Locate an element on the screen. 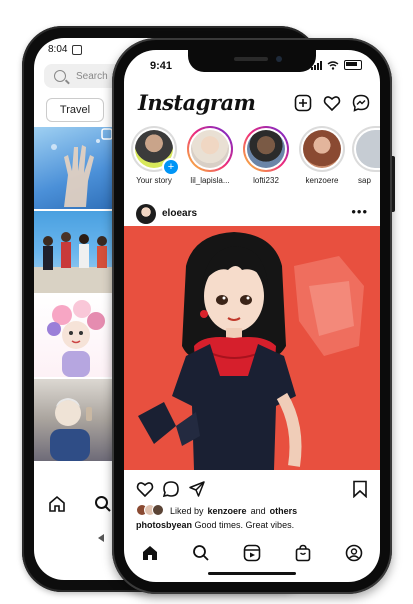  wifi-icon is located at coordinates (333, 65).